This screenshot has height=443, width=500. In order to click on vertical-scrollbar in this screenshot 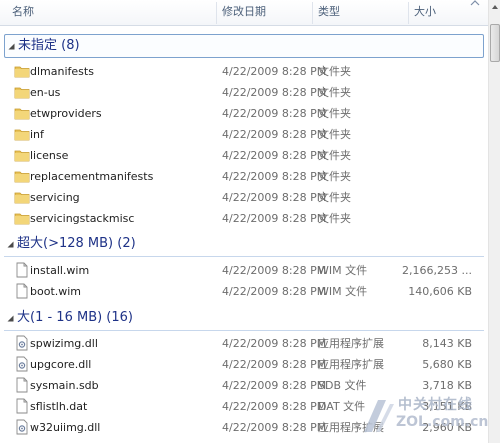, I will do `click(494, 221)`.